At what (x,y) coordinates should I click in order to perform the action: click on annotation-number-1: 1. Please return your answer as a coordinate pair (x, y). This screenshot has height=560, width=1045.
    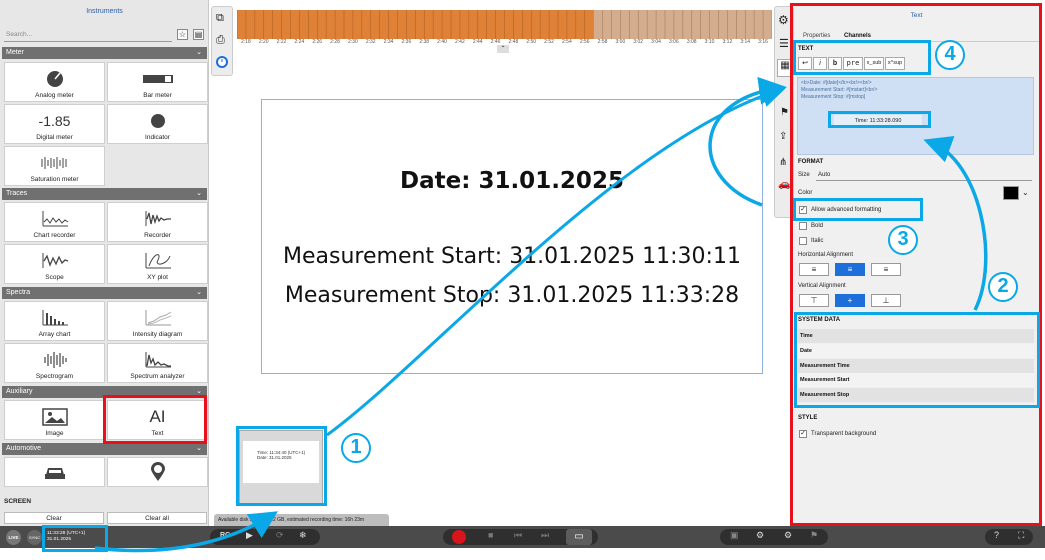
    Looking at the image, I should click on (356, 448).